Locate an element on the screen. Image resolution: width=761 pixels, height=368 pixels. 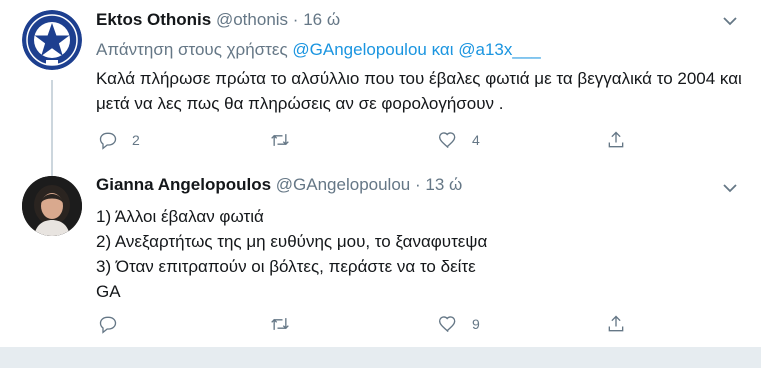
club-logo-icon is located at coordinates (52, 40).